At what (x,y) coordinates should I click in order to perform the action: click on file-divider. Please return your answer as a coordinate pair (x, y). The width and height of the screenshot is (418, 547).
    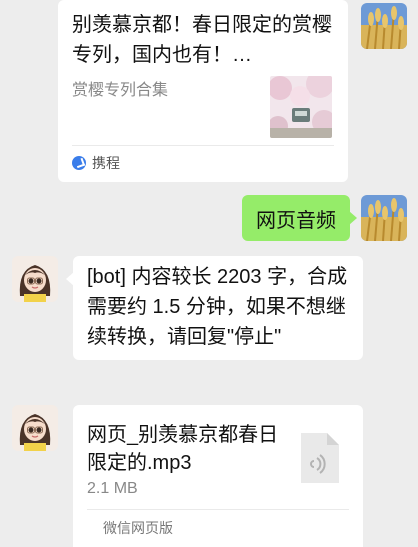
    Looking at the image, I should click on (218, 509).